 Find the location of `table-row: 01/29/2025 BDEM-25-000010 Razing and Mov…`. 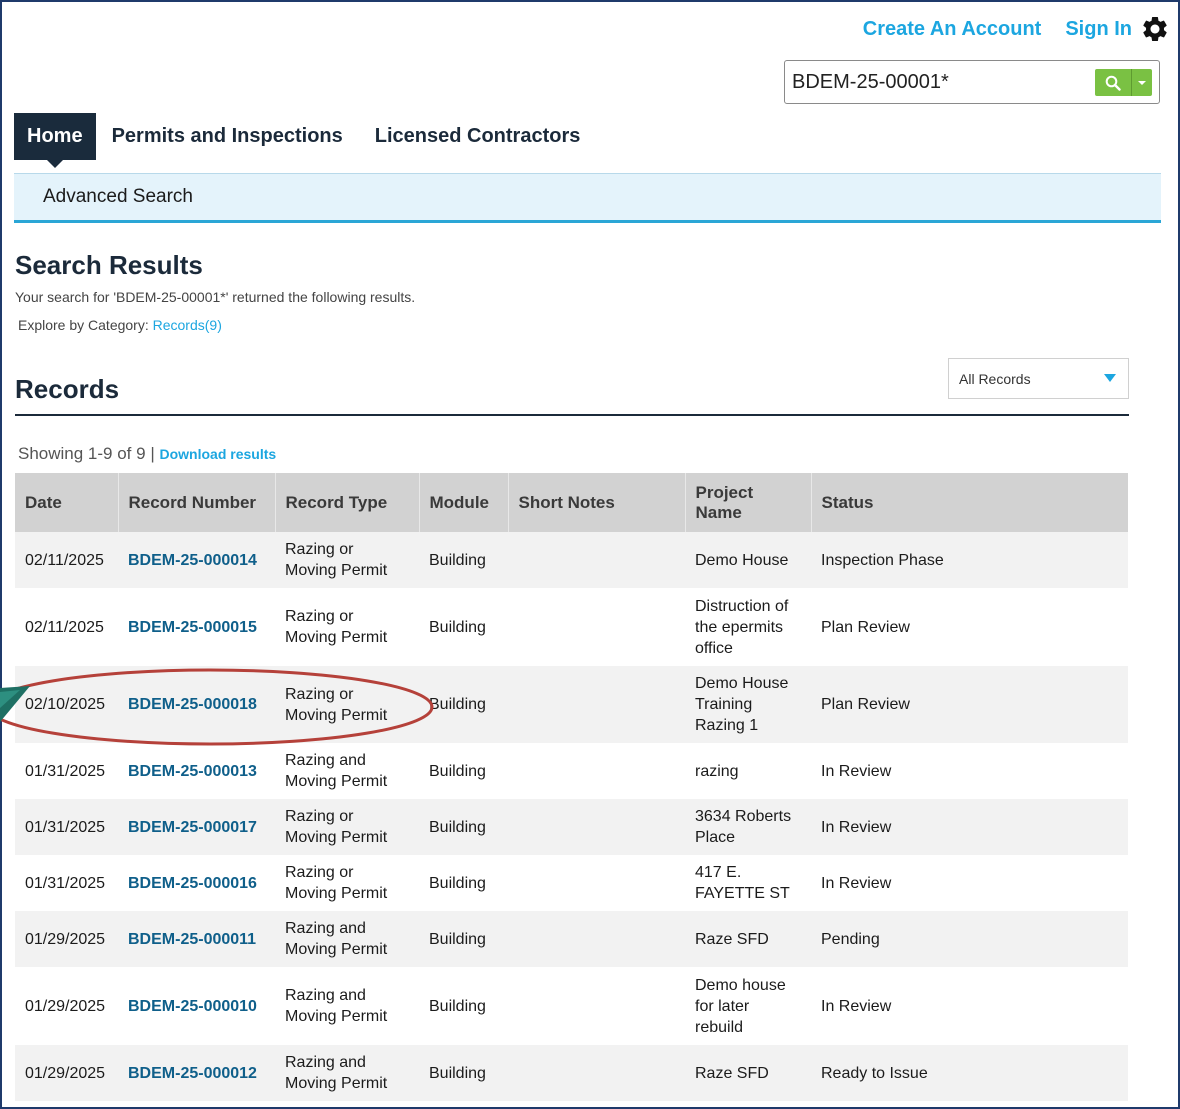

table-row: 01/29/2025 BDEM-25-000010 Razing and Mov… is located at coordinates (571, 1006).